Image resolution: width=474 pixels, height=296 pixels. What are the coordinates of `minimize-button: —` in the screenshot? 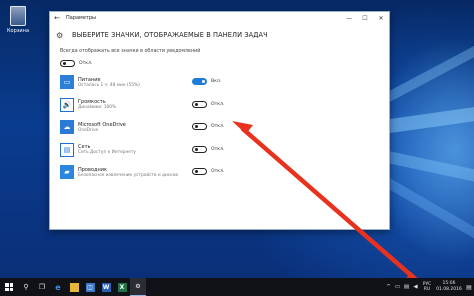 It's located at (349, 18).